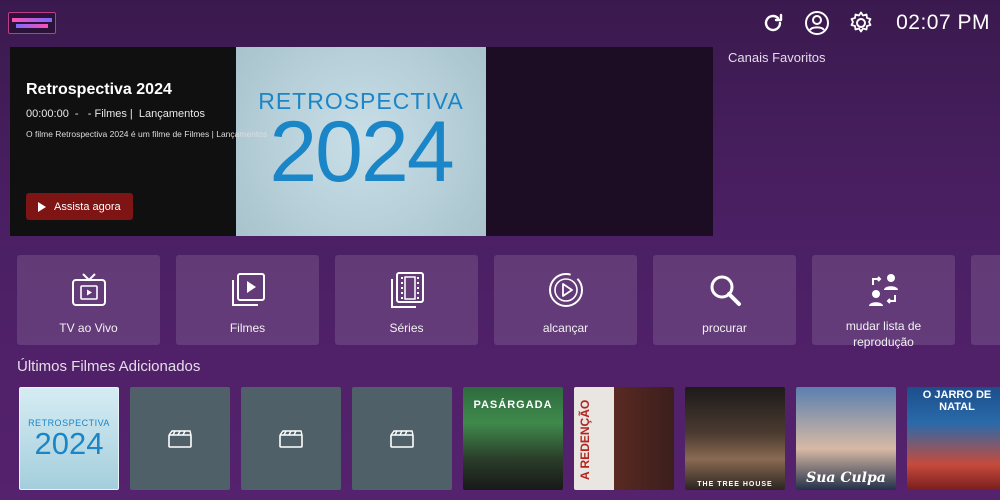 The height and width of the screenshot is (500, 1000). Describe the element at coordinates (32, 23) in the screenshot. I see `app-logo` at that location.